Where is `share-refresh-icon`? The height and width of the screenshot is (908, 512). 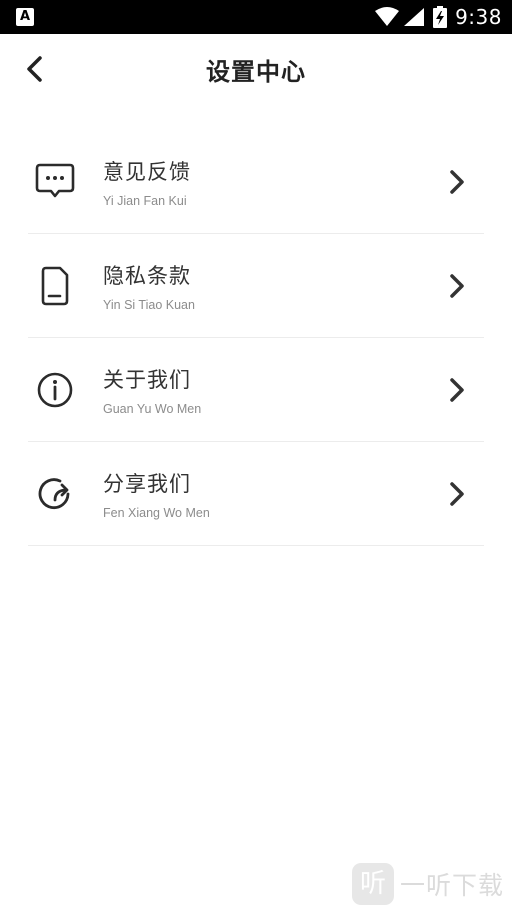
share-refresh-icon is located at coordinates (54, 494).